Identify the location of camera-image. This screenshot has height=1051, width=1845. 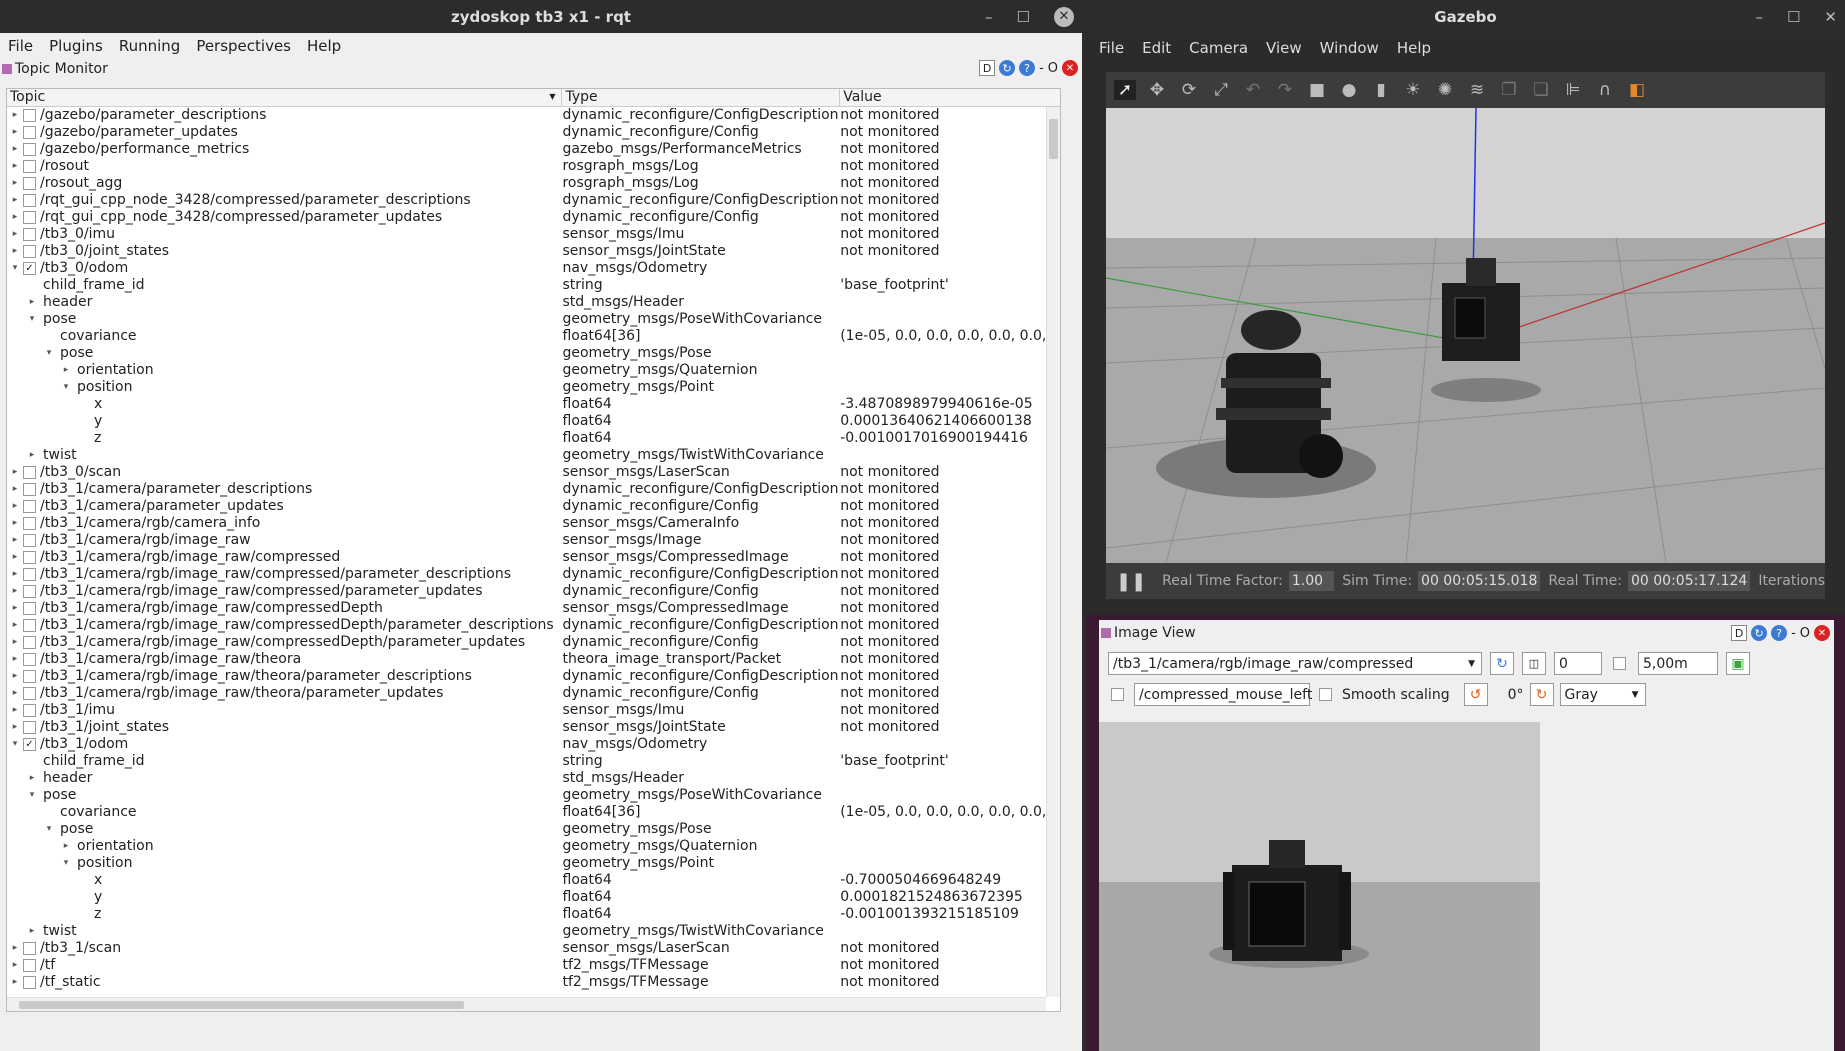
(1319, 886).